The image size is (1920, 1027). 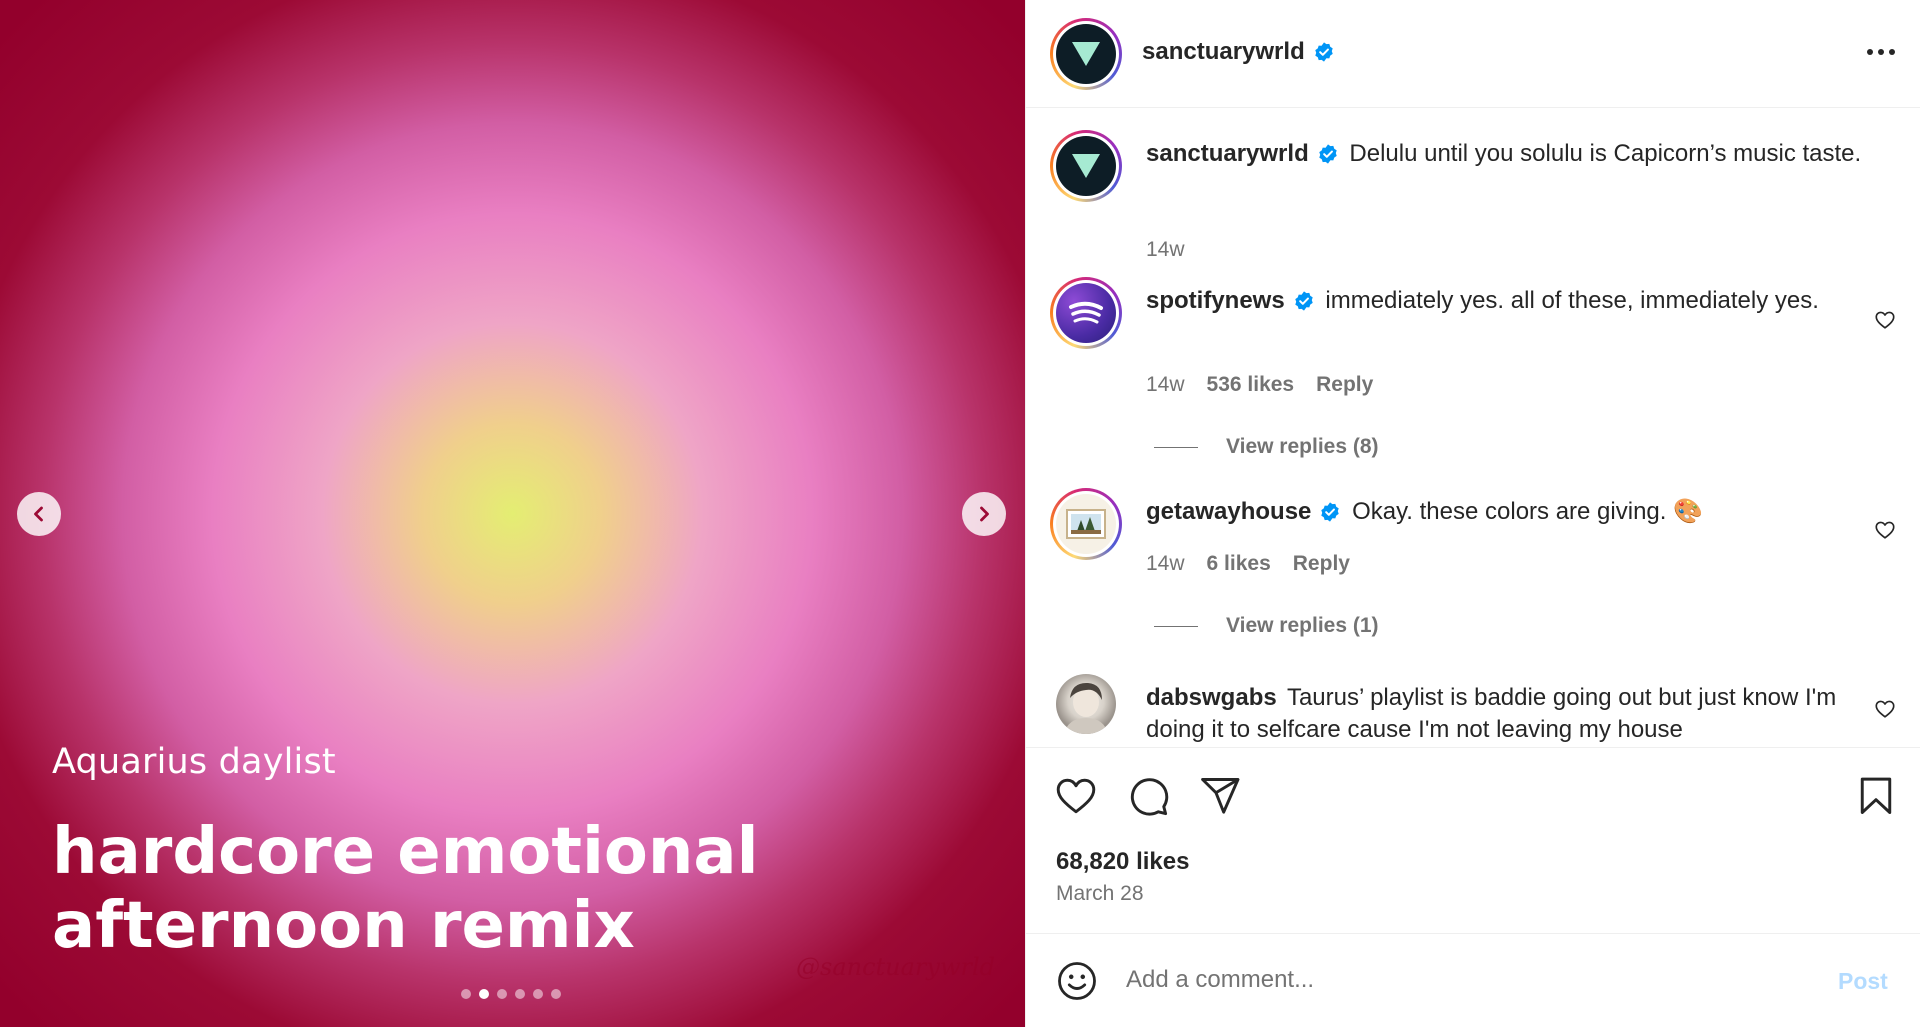 What do you see at coordinates (1122, 862) in the screenshot?
I see `post-likes-count: 68,820 likes` at bounding box center [1122, 862].